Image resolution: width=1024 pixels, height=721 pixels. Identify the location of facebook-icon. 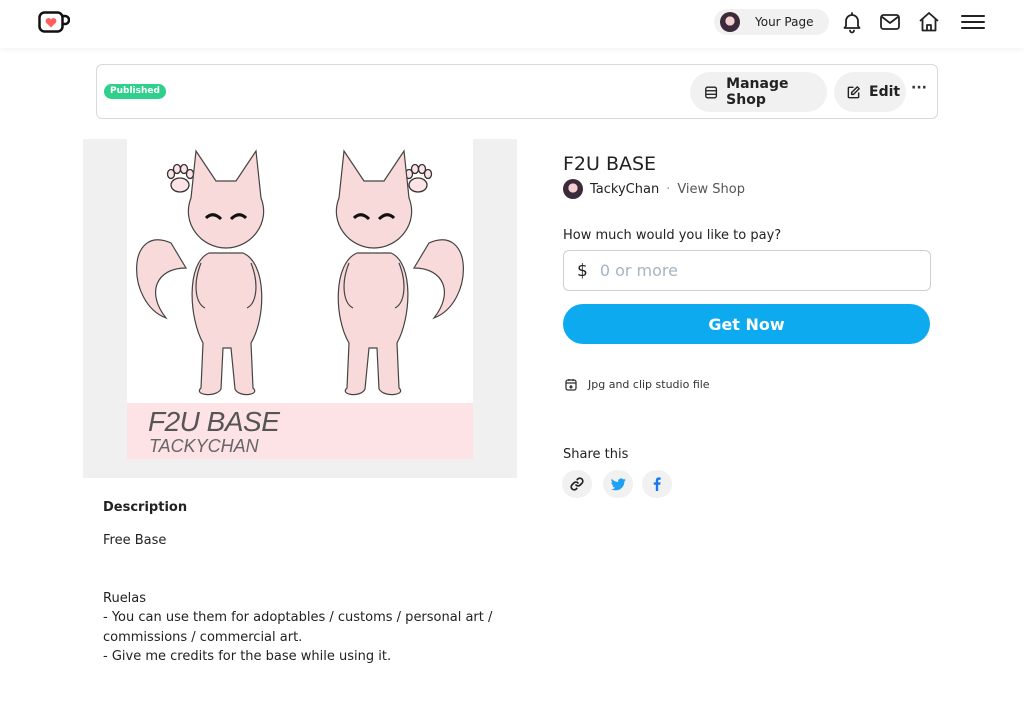
(657, 484).